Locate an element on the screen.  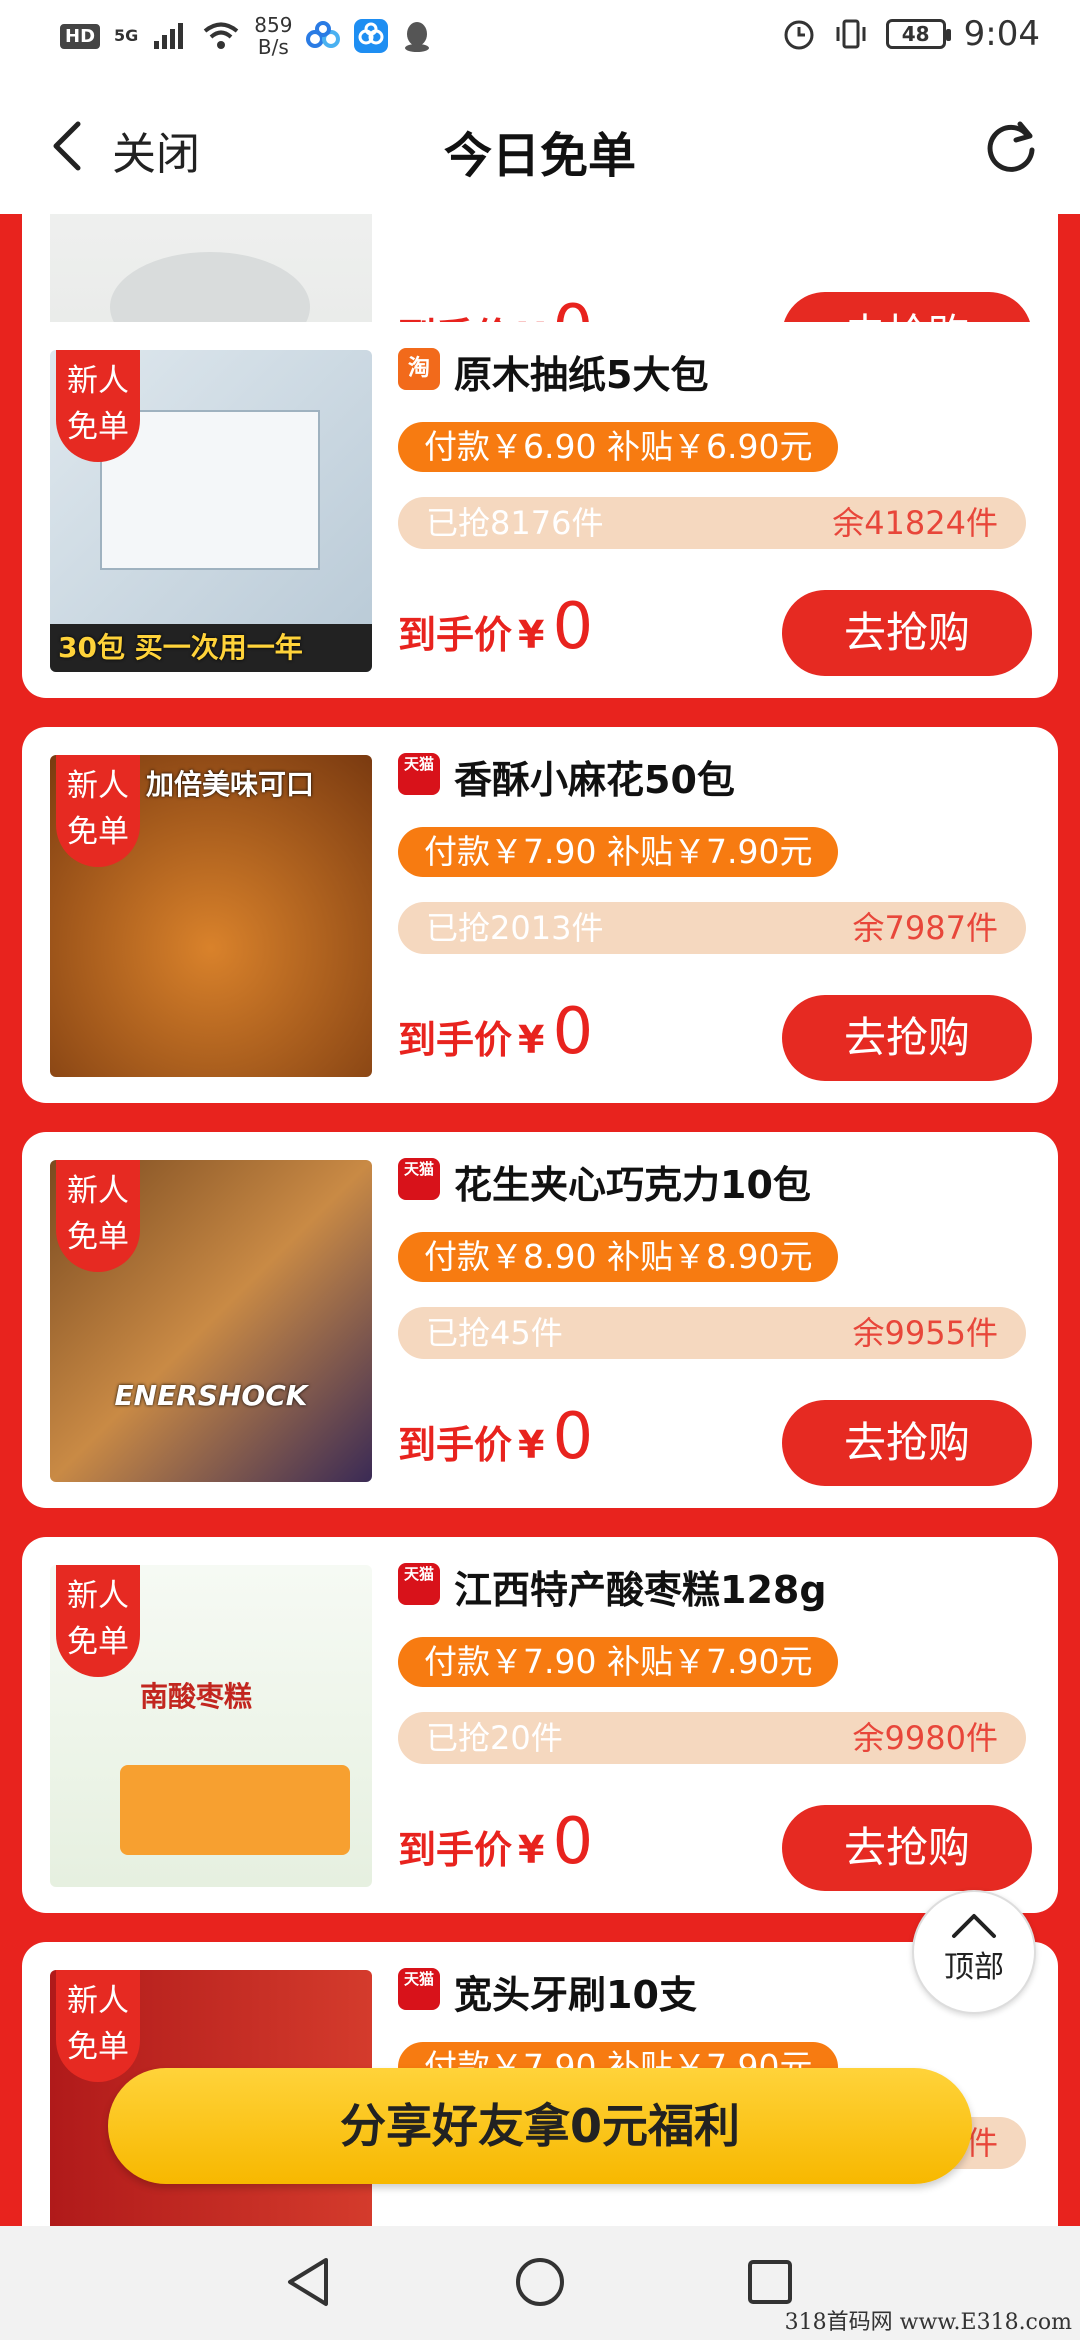
hd-icon: HD is located at coordinates (80, 36).